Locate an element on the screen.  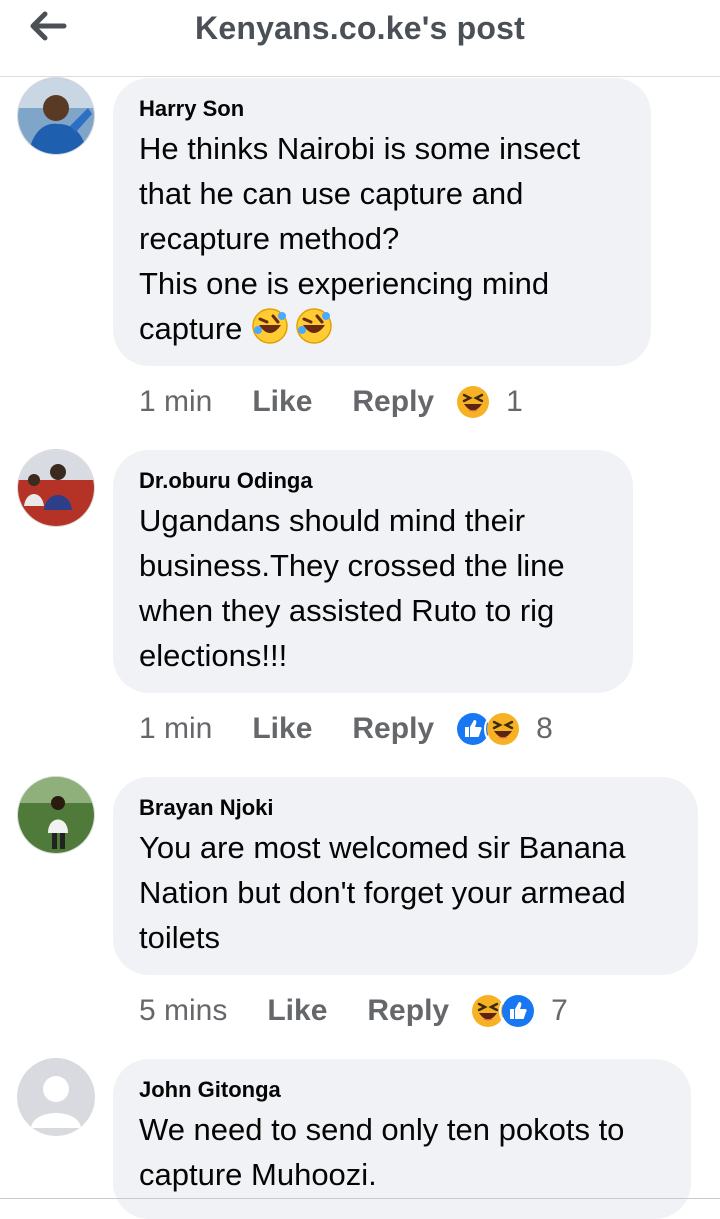
top-bar: Kenyans.co.ke's post is located at coordinates (360, 38).